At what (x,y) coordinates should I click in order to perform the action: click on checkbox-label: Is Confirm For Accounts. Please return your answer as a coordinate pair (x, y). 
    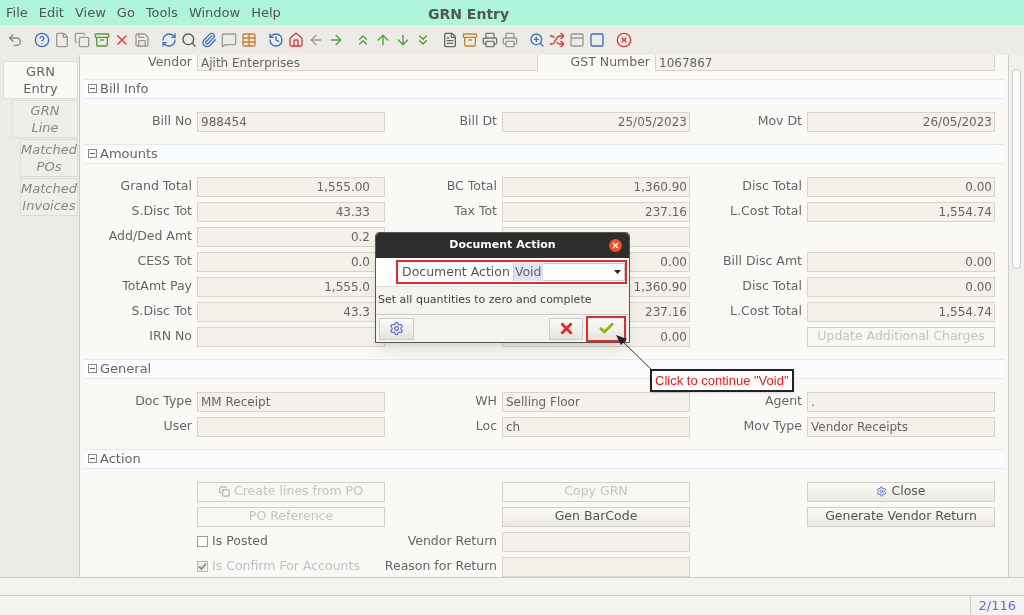
    Looking at the image, I should click on (286, 566).